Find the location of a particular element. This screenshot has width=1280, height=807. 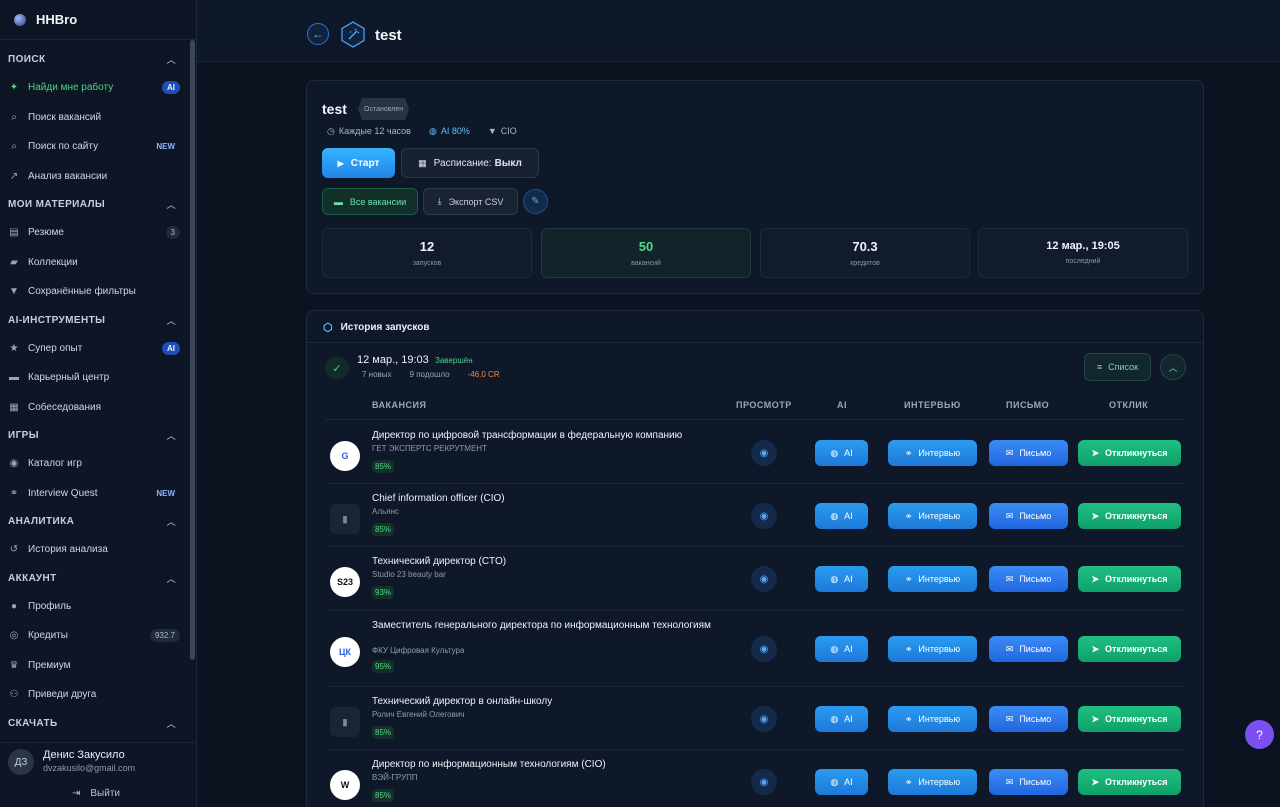

stat-card: 50 вакансий is located at coordinates (646, 253).